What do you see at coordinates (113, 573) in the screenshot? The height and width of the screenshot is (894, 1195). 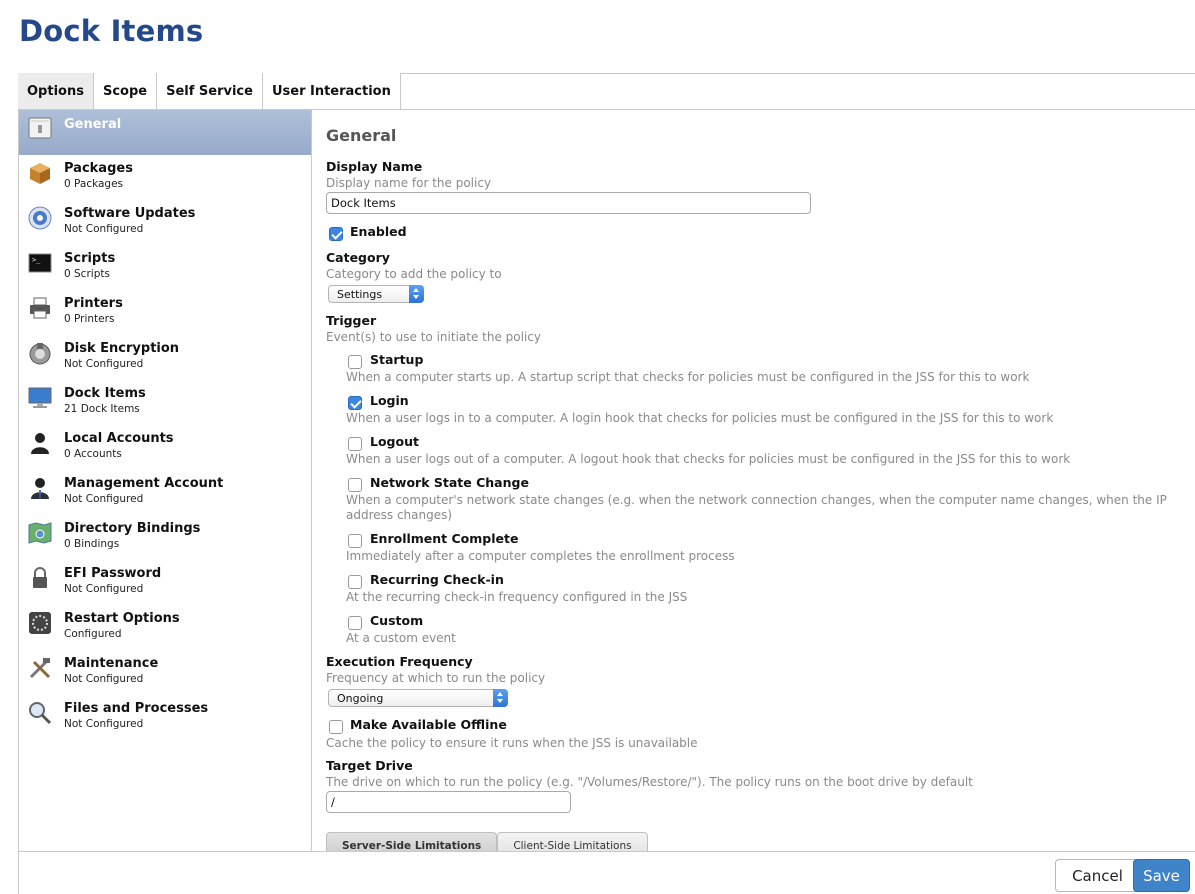 I see `sidebar-item-label: EFI Password` at bounding box center [113, 573].